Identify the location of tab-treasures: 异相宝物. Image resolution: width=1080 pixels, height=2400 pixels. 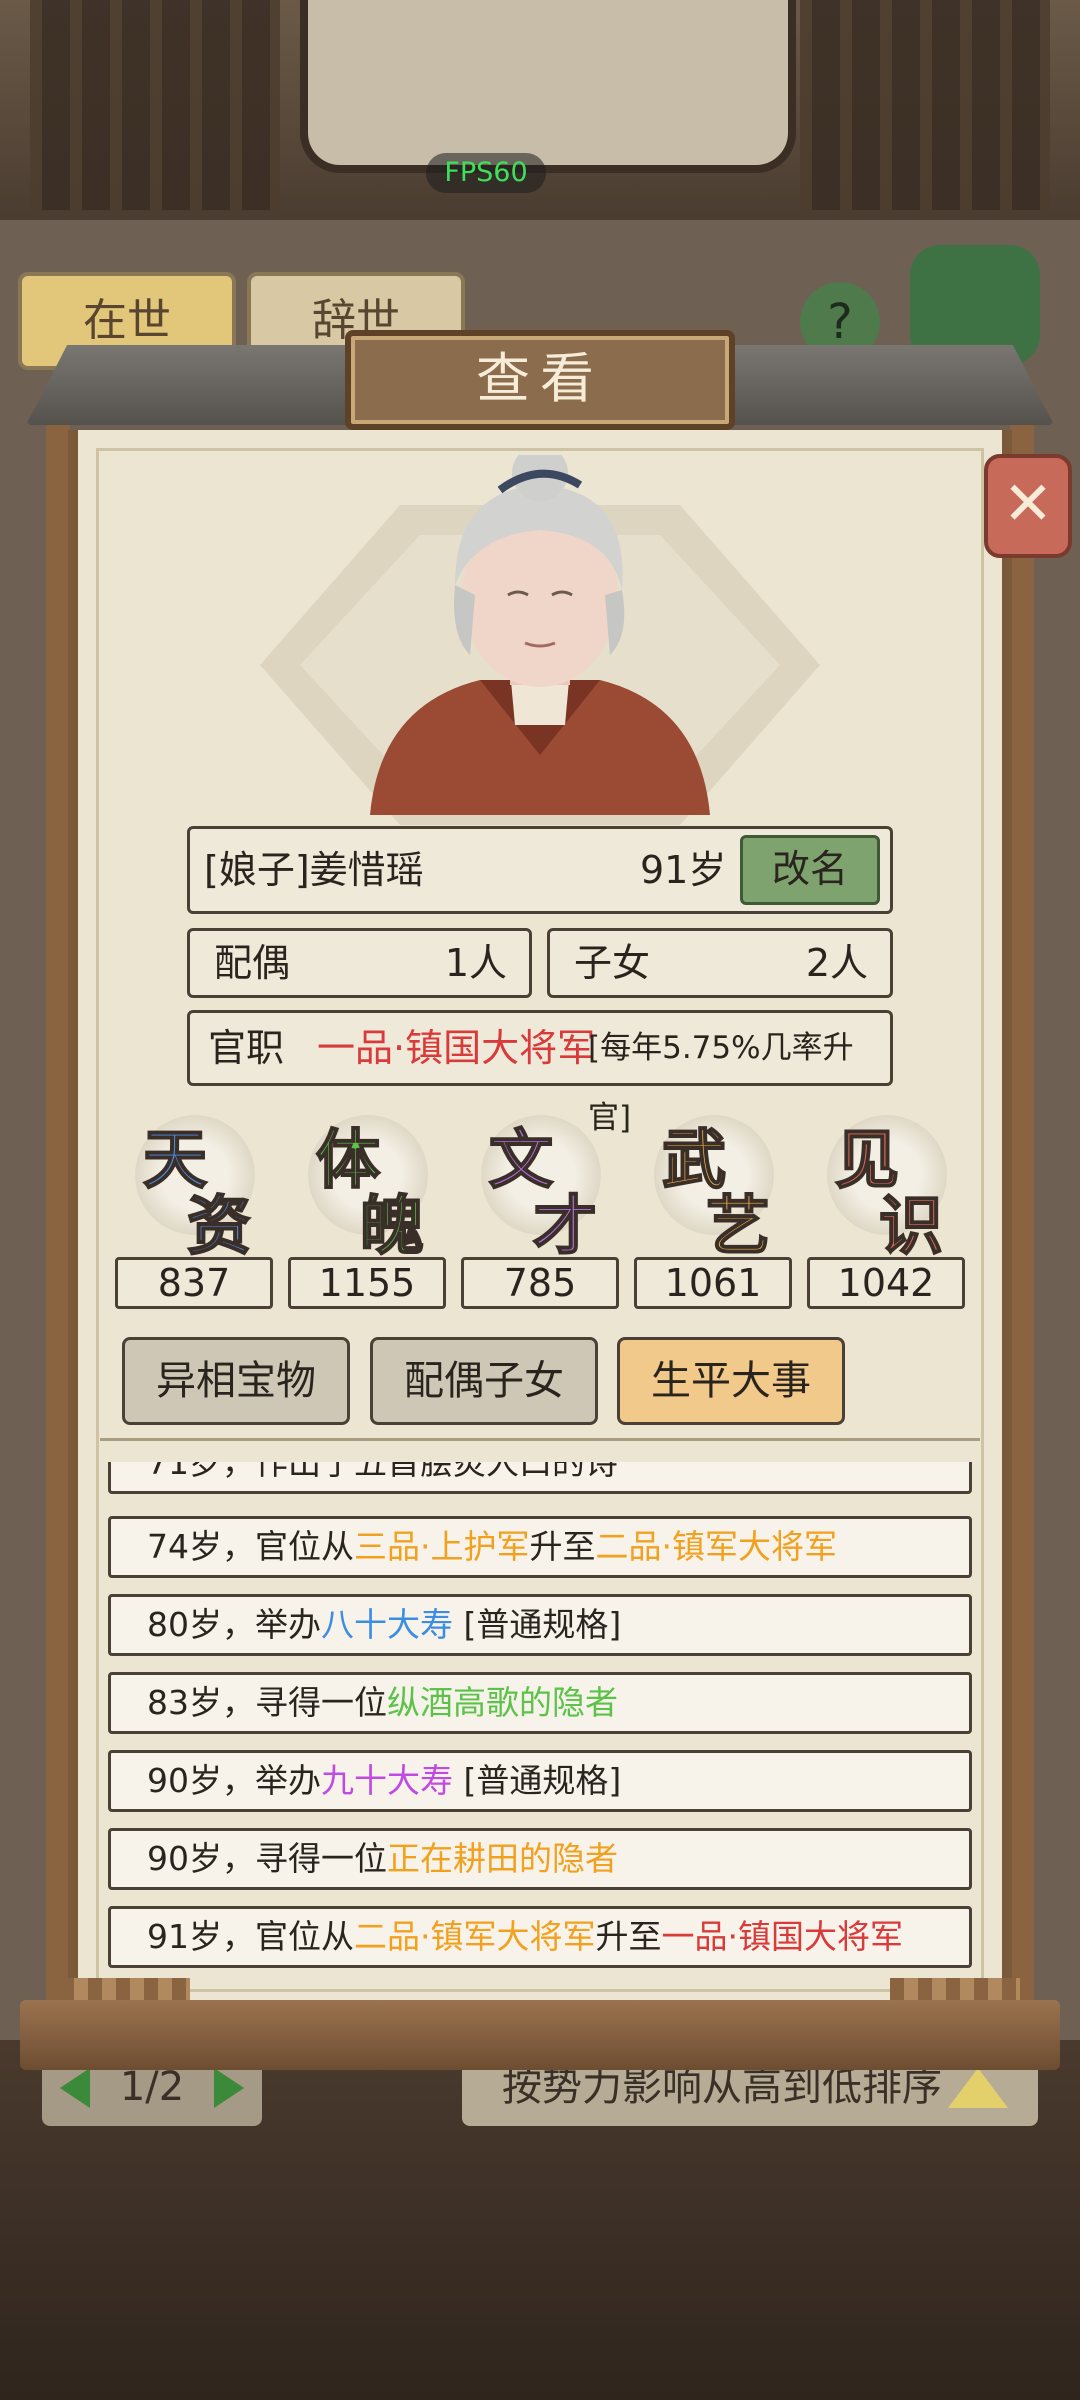
(236, 1381).